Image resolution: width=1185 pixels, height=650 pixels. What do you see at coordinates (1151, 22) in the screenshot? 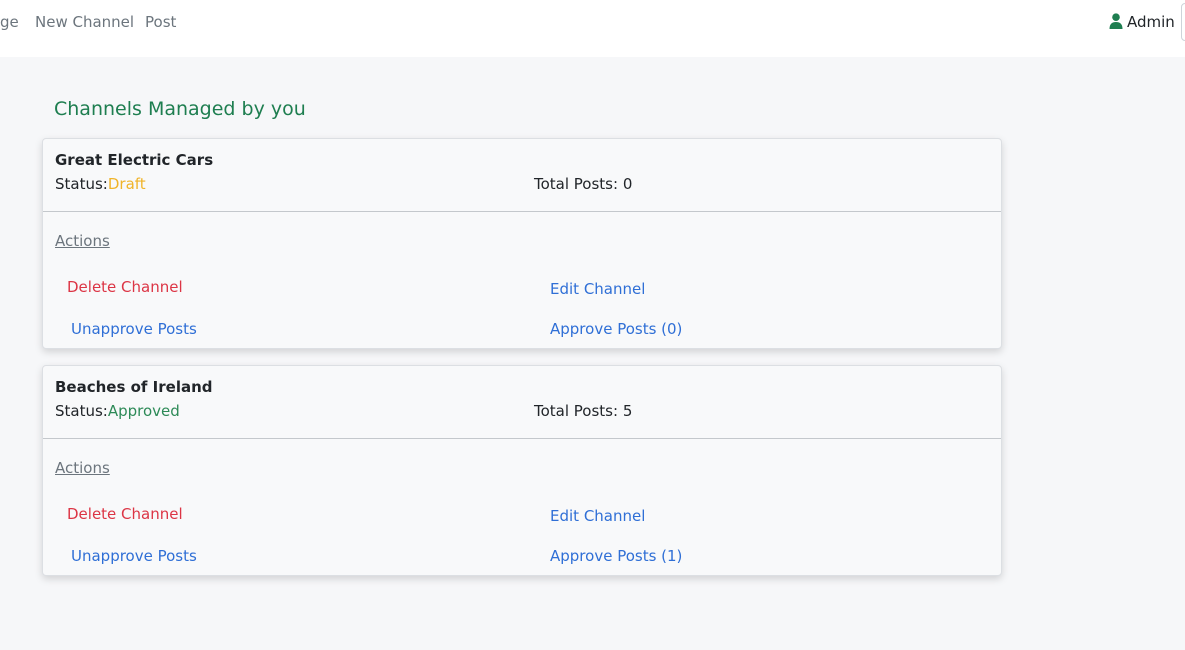
I see `user-name: Admin` at bounding box center [1151, 22].